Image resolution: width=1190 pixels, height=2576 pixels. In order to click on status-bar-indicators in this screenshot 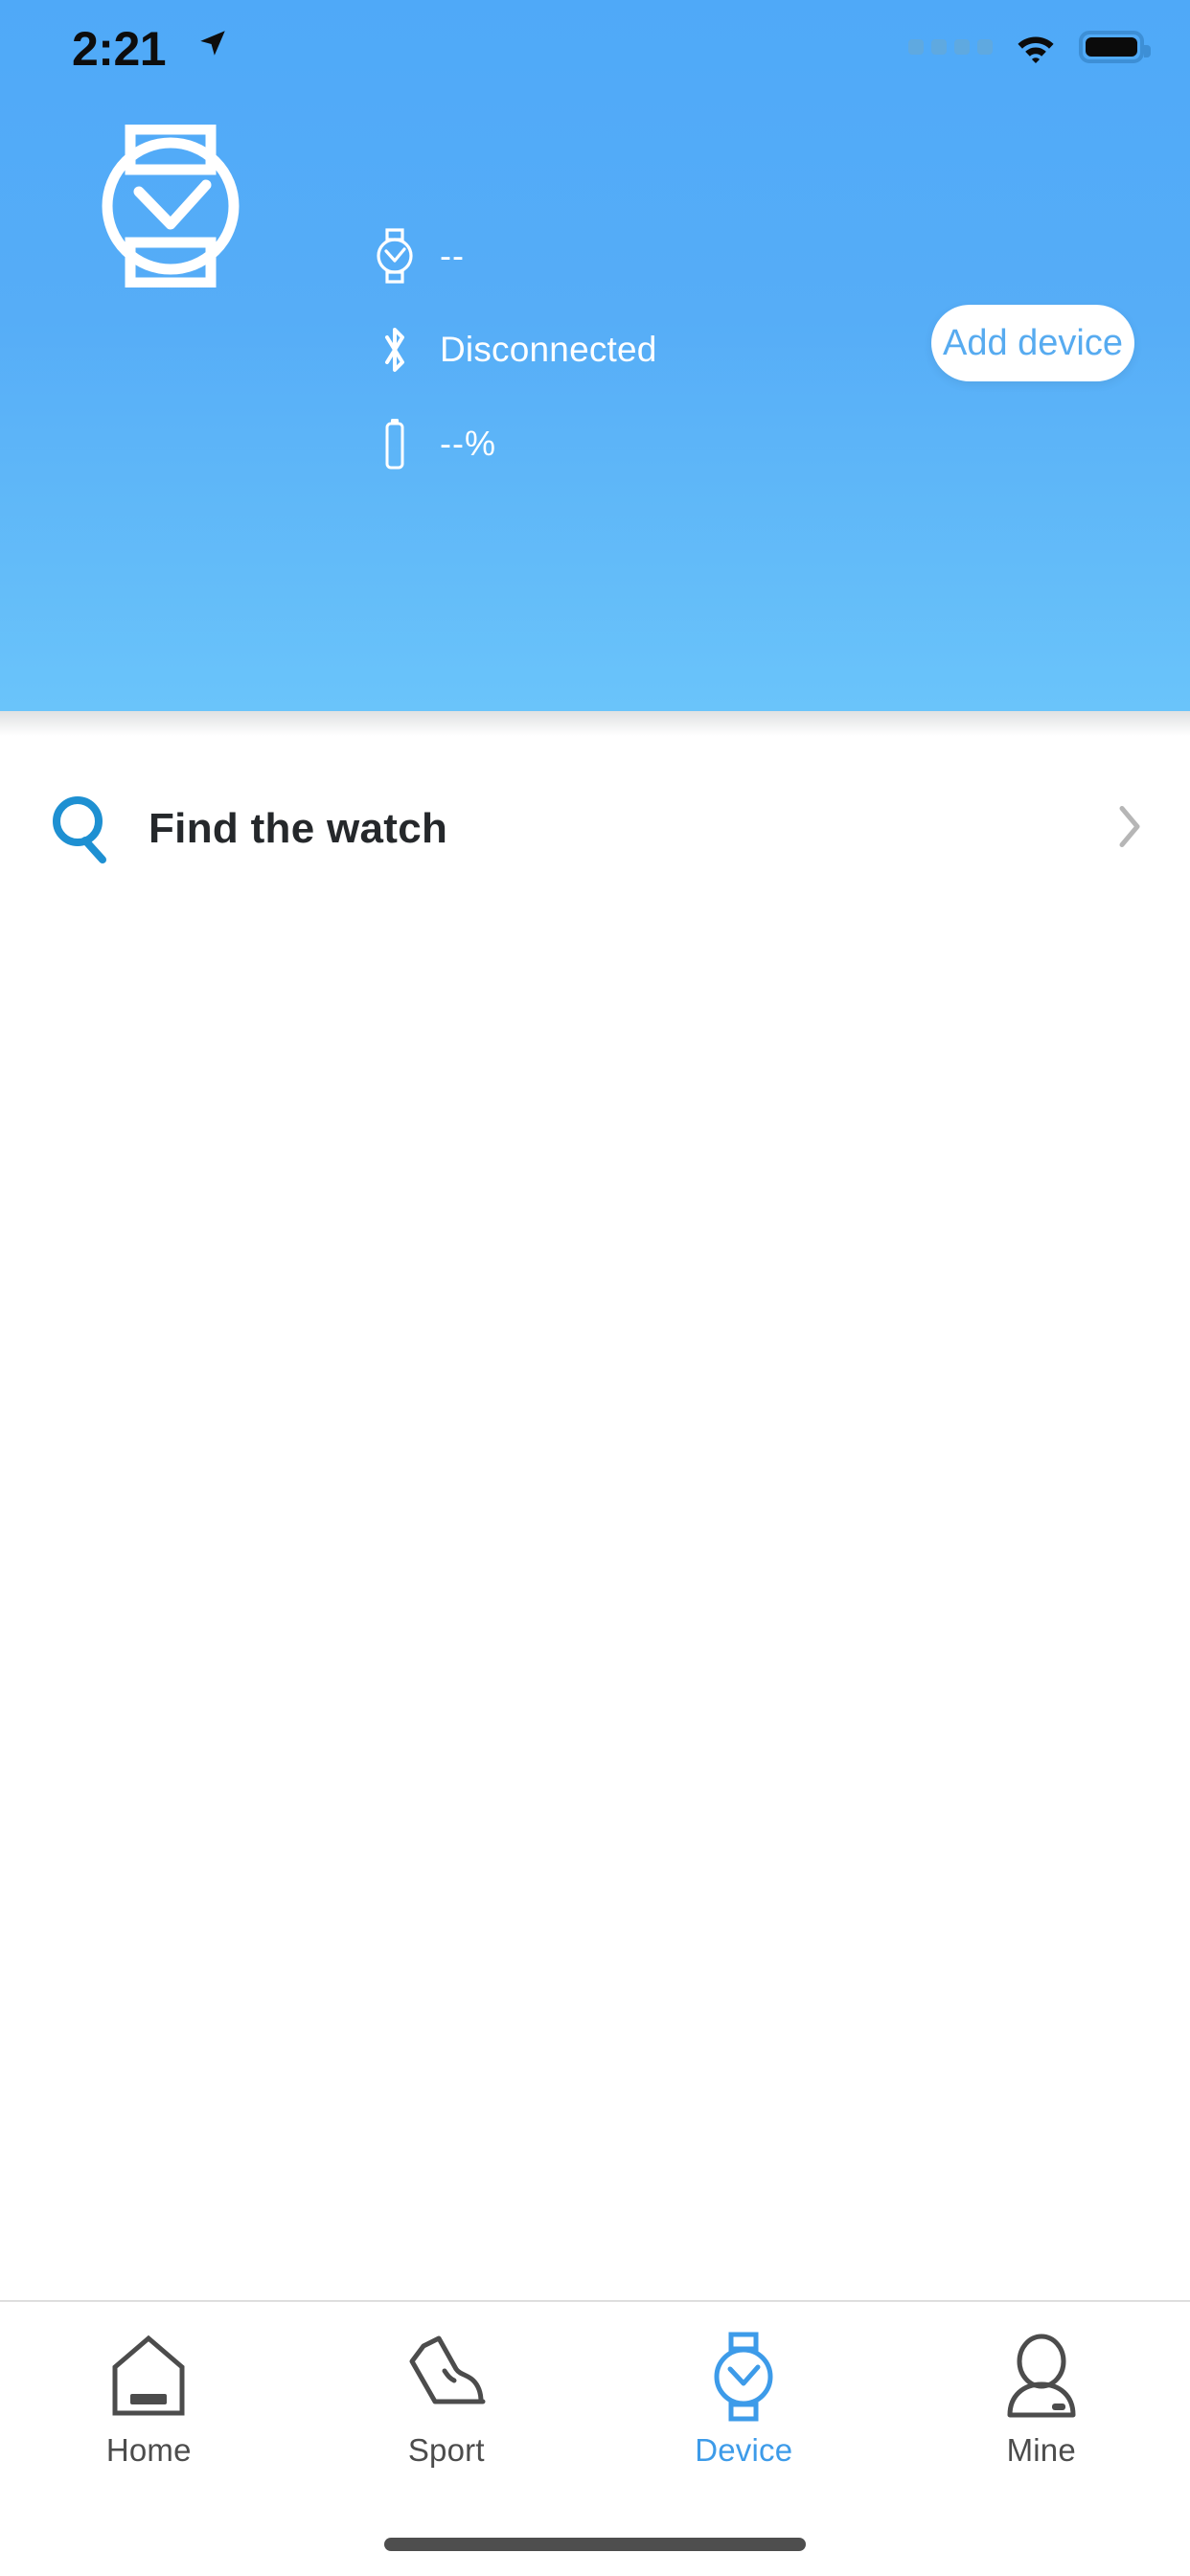, I will do `click(1030, 47)`.